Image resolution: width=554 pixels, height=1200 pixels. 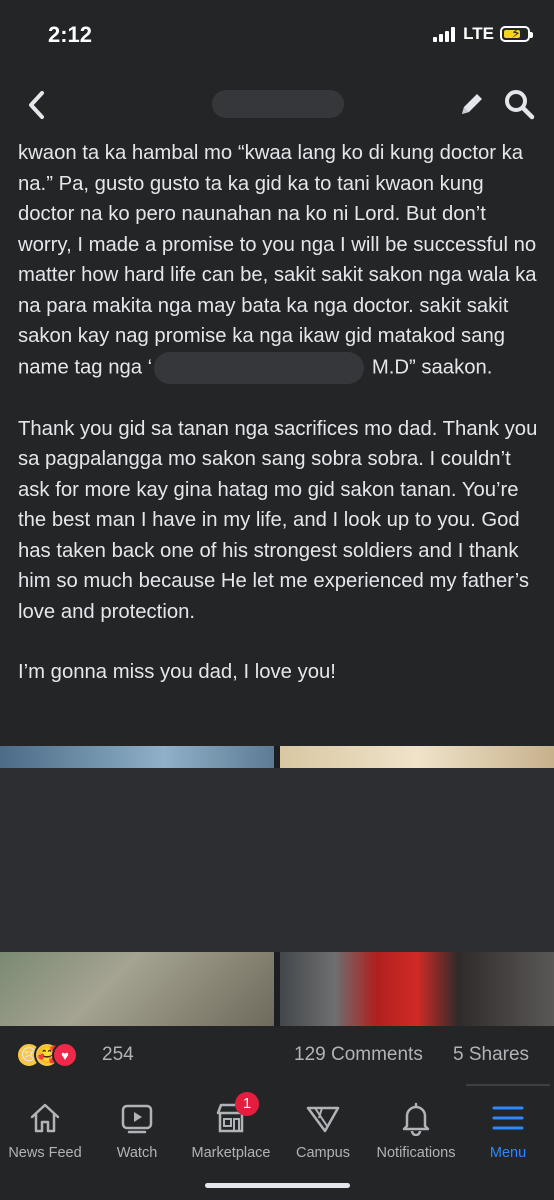 What do you see at coordinates (491, 1055) in the screenshot?
I see `shares-count: 5 Shares` at bounding box center [491, 1055].